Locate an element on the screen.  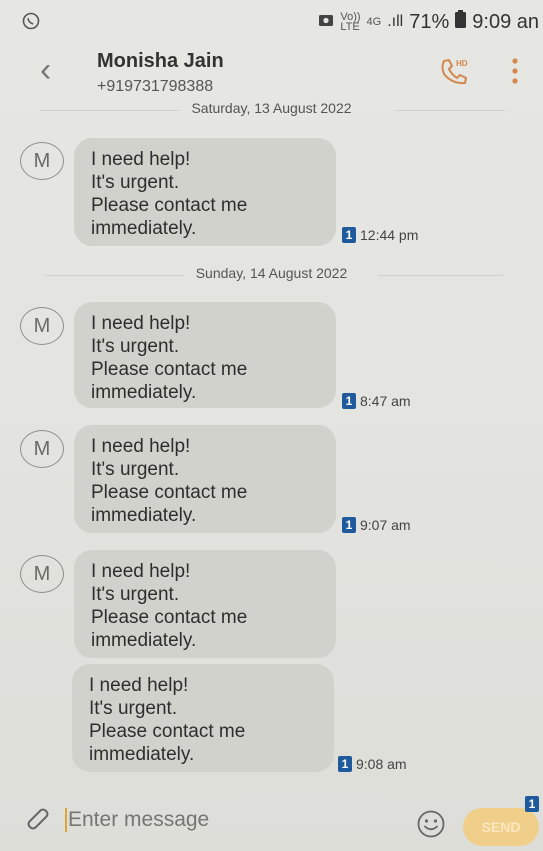
status-bar: Vo)) LTE 4G .ıll 71% 9:09 an is located at coordinates (271, 19).